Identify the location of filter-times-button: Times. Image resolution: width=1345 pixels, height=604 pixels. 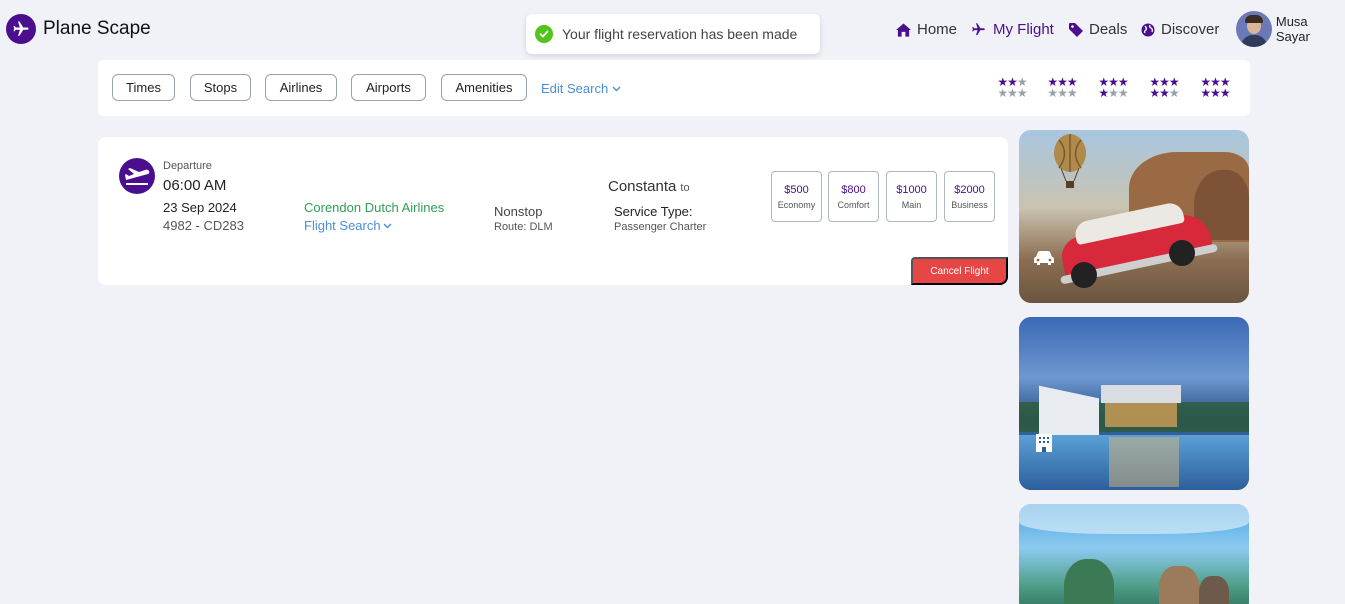
(143, 87).